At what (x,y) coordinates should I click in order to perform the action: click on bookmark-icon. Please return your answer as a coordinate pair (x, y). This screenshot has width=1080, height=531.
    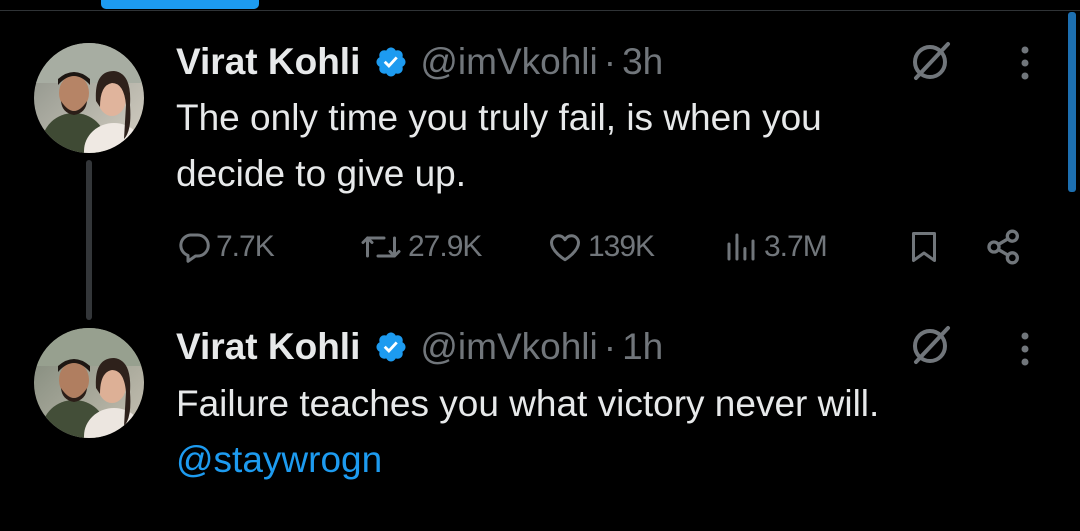
    Looking at the image, I should click on (924, 247).